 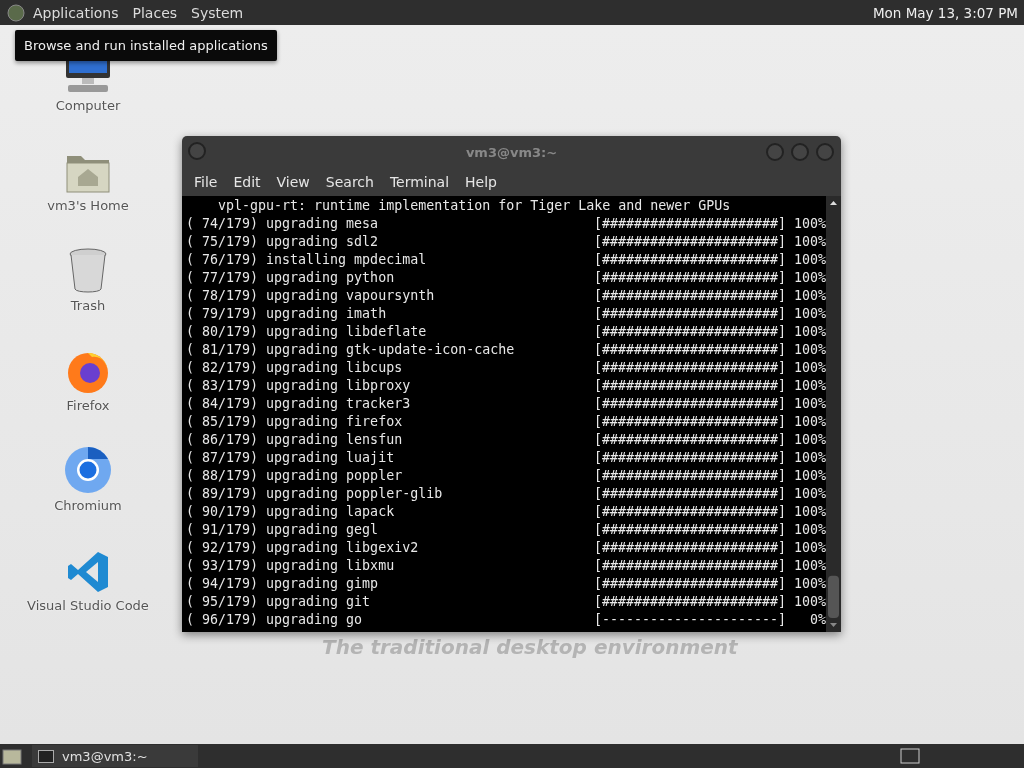 I want to click on panel-menu: Applications, so click(x=76, y=12).